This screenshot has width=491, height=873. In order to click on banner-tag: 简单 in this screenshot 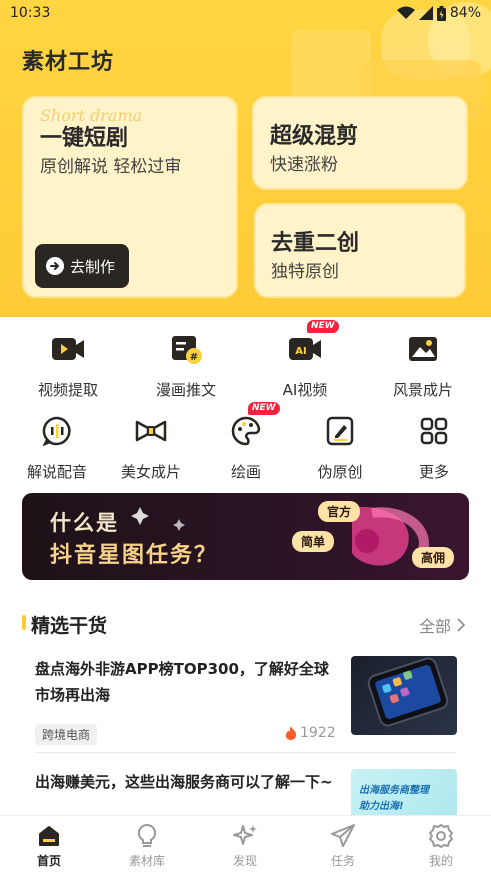, I will do `click(313, 541)`.